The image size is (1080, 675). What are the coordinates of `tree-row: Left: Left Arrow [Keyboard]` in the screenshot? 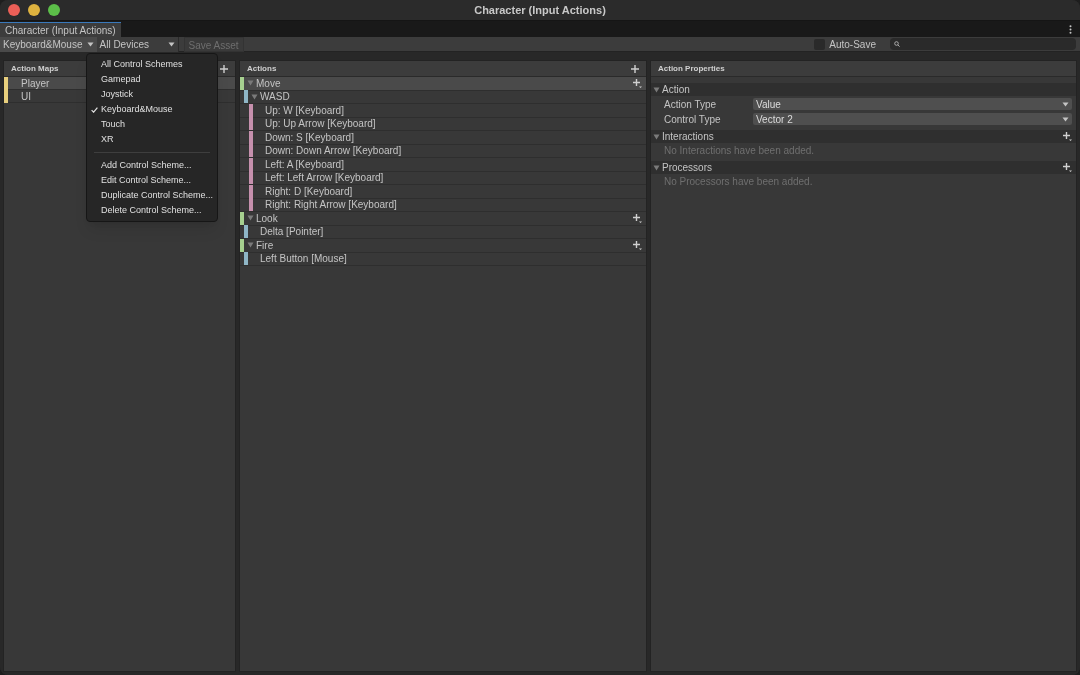 It's located at (443, 178).